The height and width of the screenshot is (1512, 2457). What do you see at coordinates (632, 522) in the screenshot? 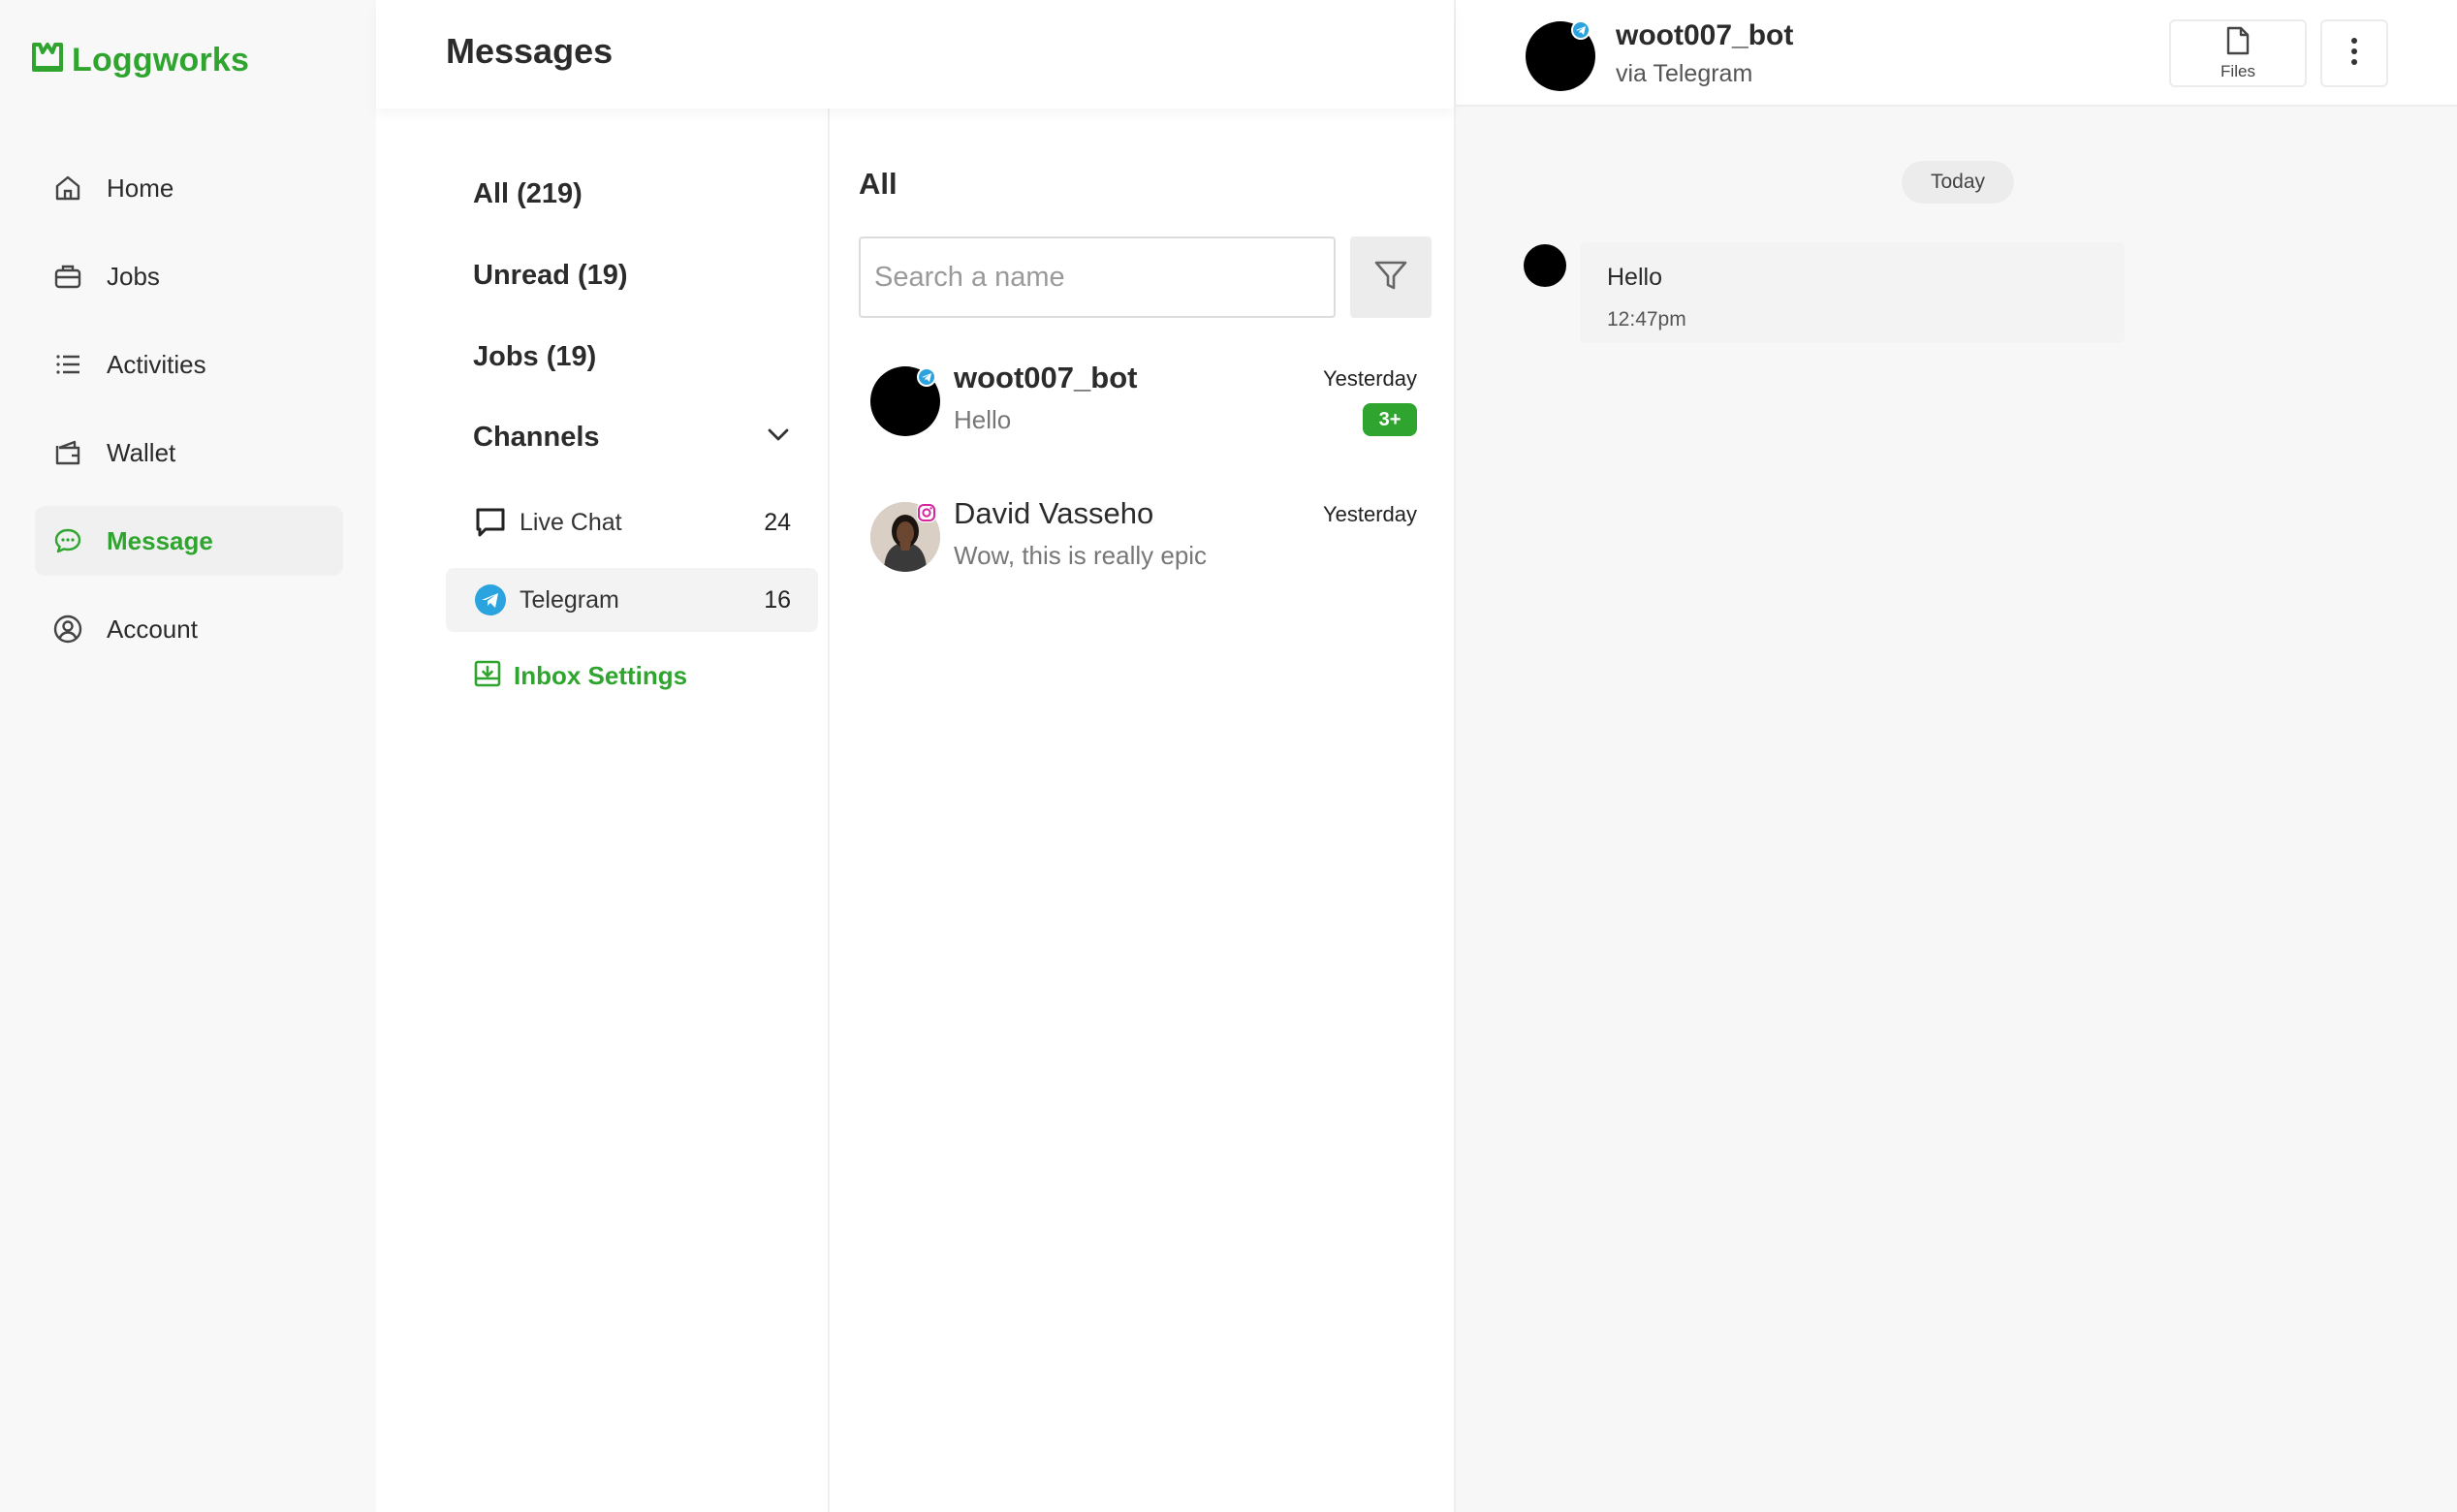
I see `channel-live-chat: Live Chat 24` at bounding box center [632, 522].